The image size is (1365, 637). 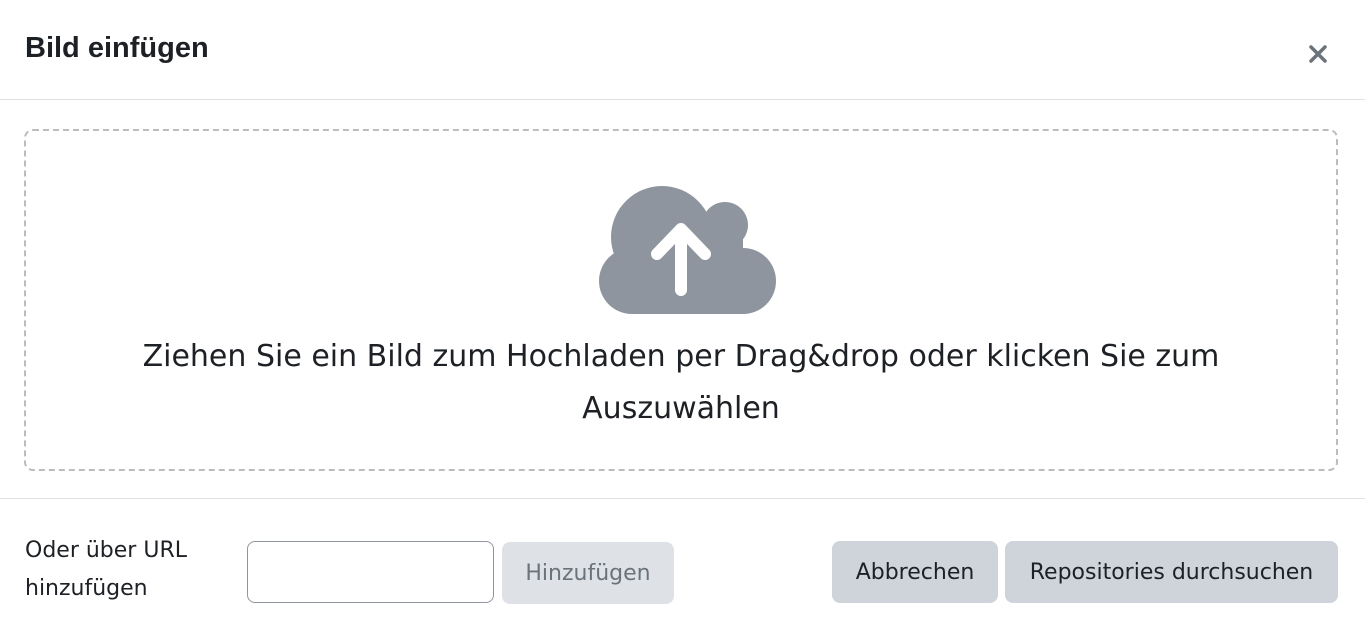 What do you see at coordinates (117, 48) in the screenshot?
I see `dialog-title: Bild einfügen` at bounding box center [117, 48].